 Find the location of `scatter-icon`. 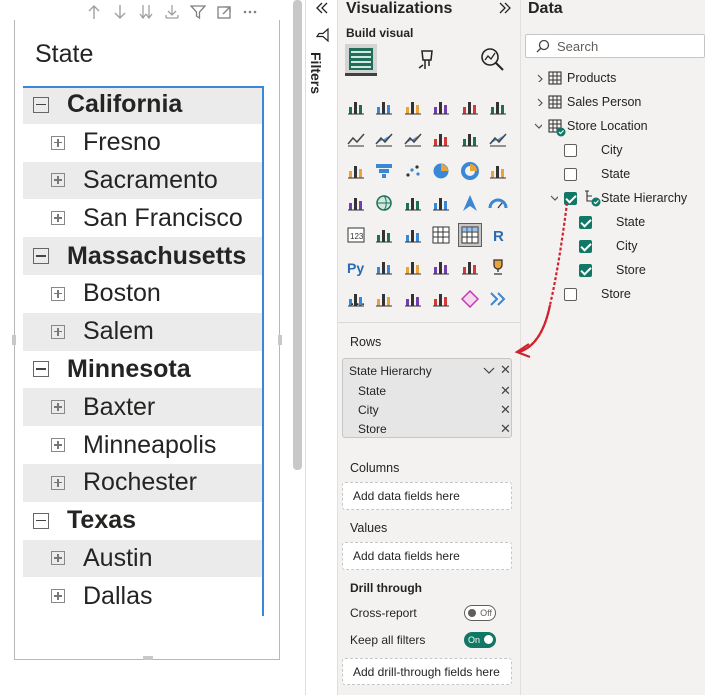

scatter-icon is located at coordinates (413, 171).